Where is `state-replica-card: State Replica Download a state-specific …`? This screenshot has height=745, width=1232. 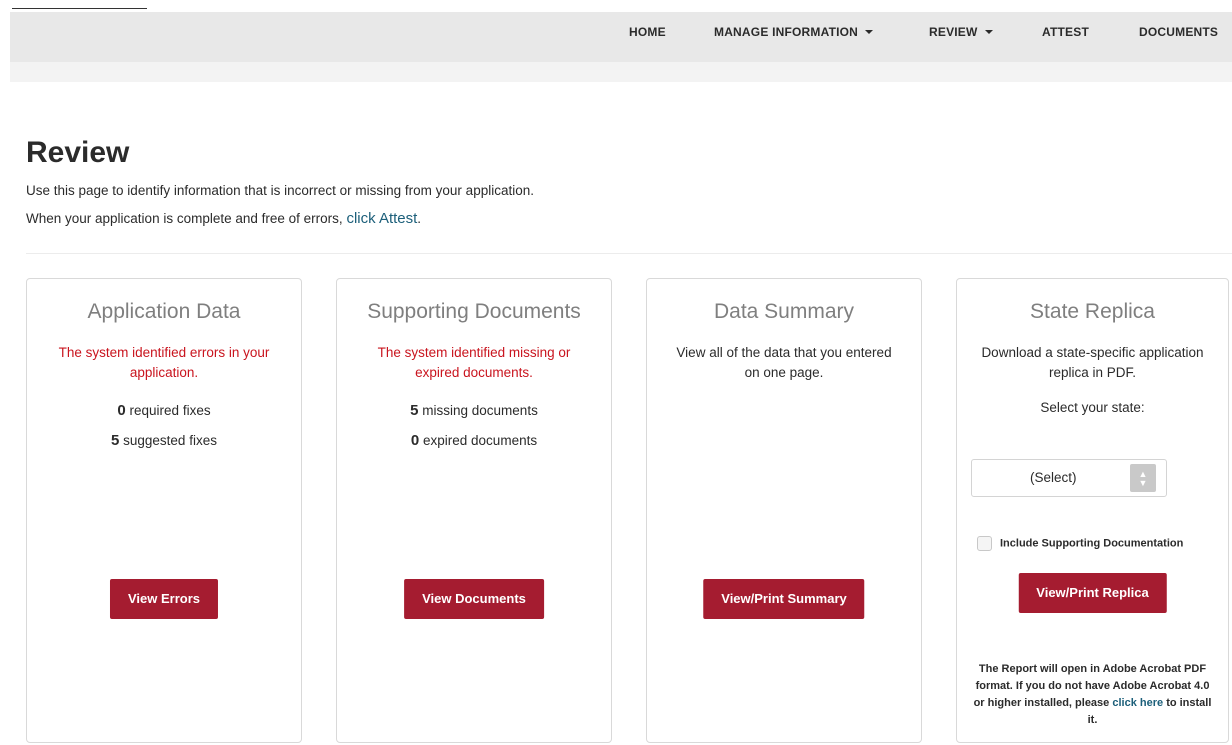 state-replica-card: State Replica Download a state-specific … is located at coordinates (1092, 510).